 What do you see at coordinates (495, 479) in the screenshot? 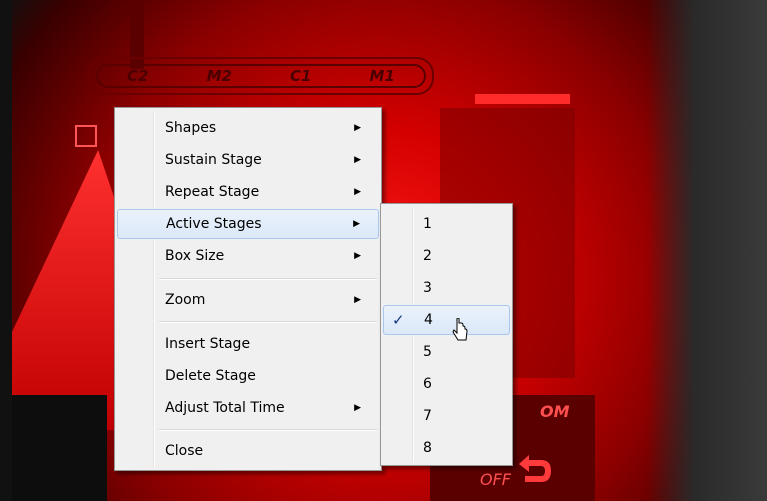
I see `off-toggle: OFF` at bounding box center [495, 479].